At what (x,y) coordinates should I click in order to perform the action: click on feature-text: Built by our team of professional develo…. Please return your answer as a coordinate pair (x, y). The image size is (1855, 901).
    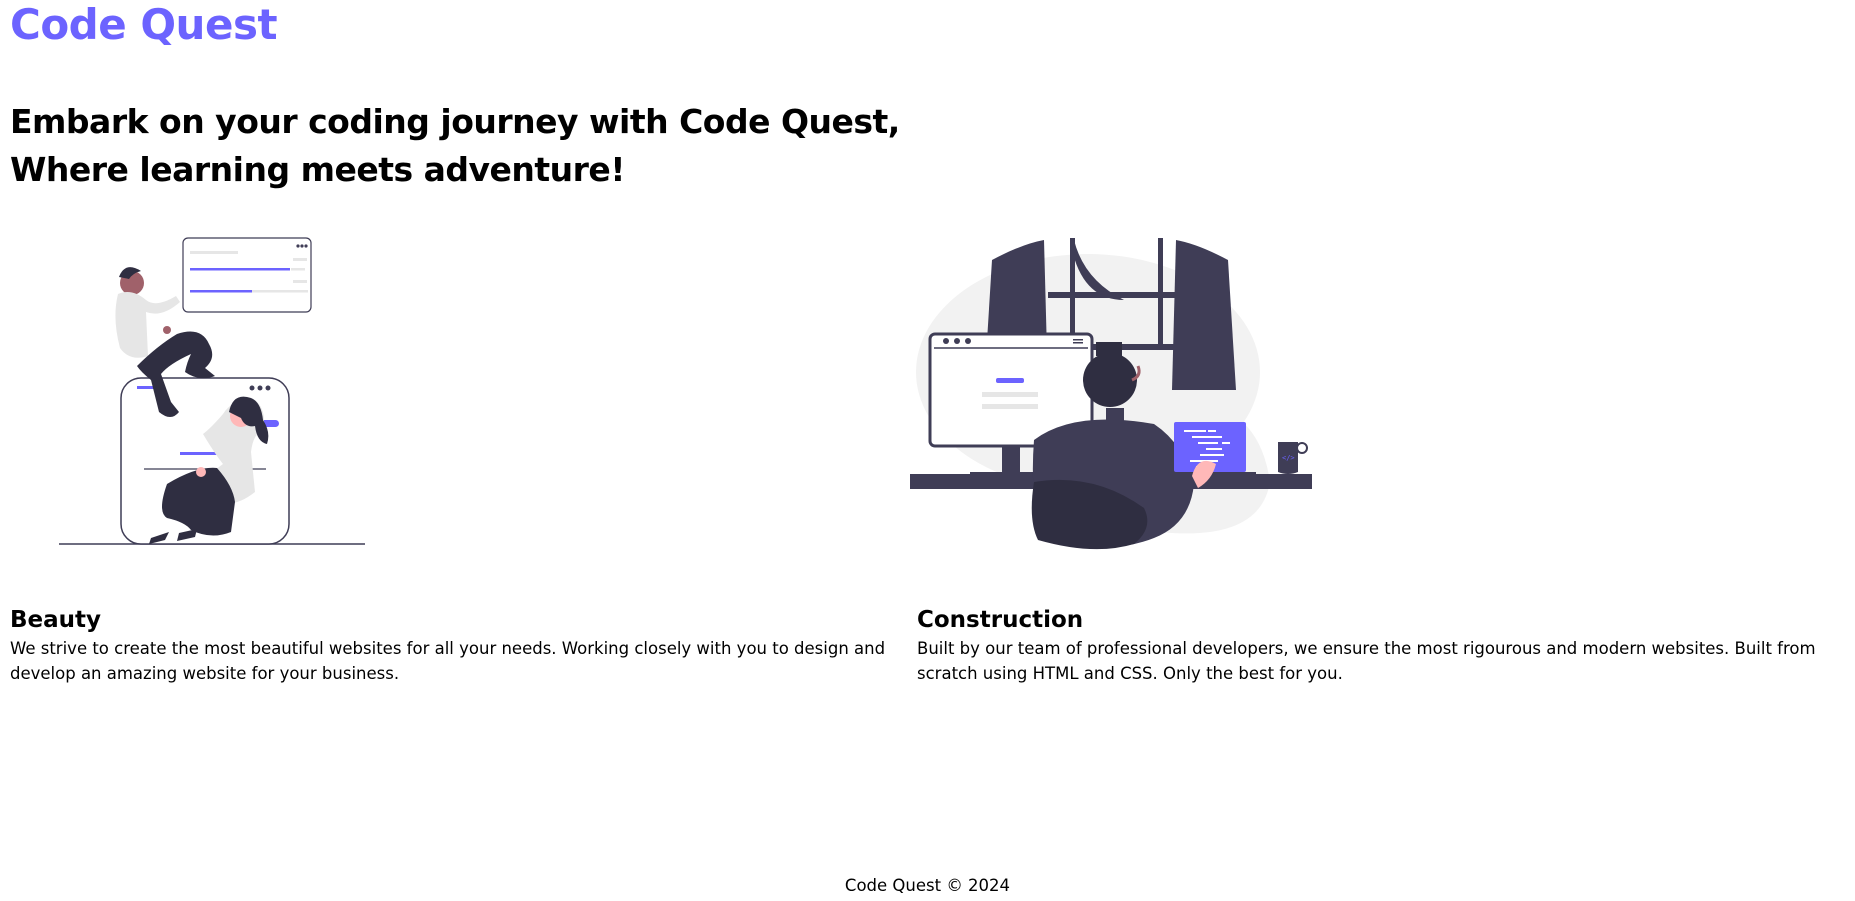
    Looking at the image, I should click on (1366, 661).